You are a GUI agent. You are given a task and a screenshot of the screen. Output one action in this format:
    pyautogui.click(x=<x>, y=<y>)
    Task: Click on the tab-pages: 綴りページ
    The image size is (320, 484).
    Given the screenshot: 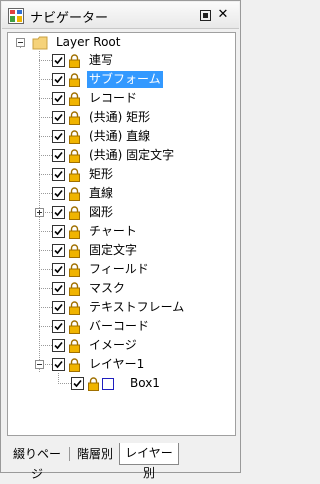 What is the action you would take?
    pyautogui.click(x=37, y=462)
    